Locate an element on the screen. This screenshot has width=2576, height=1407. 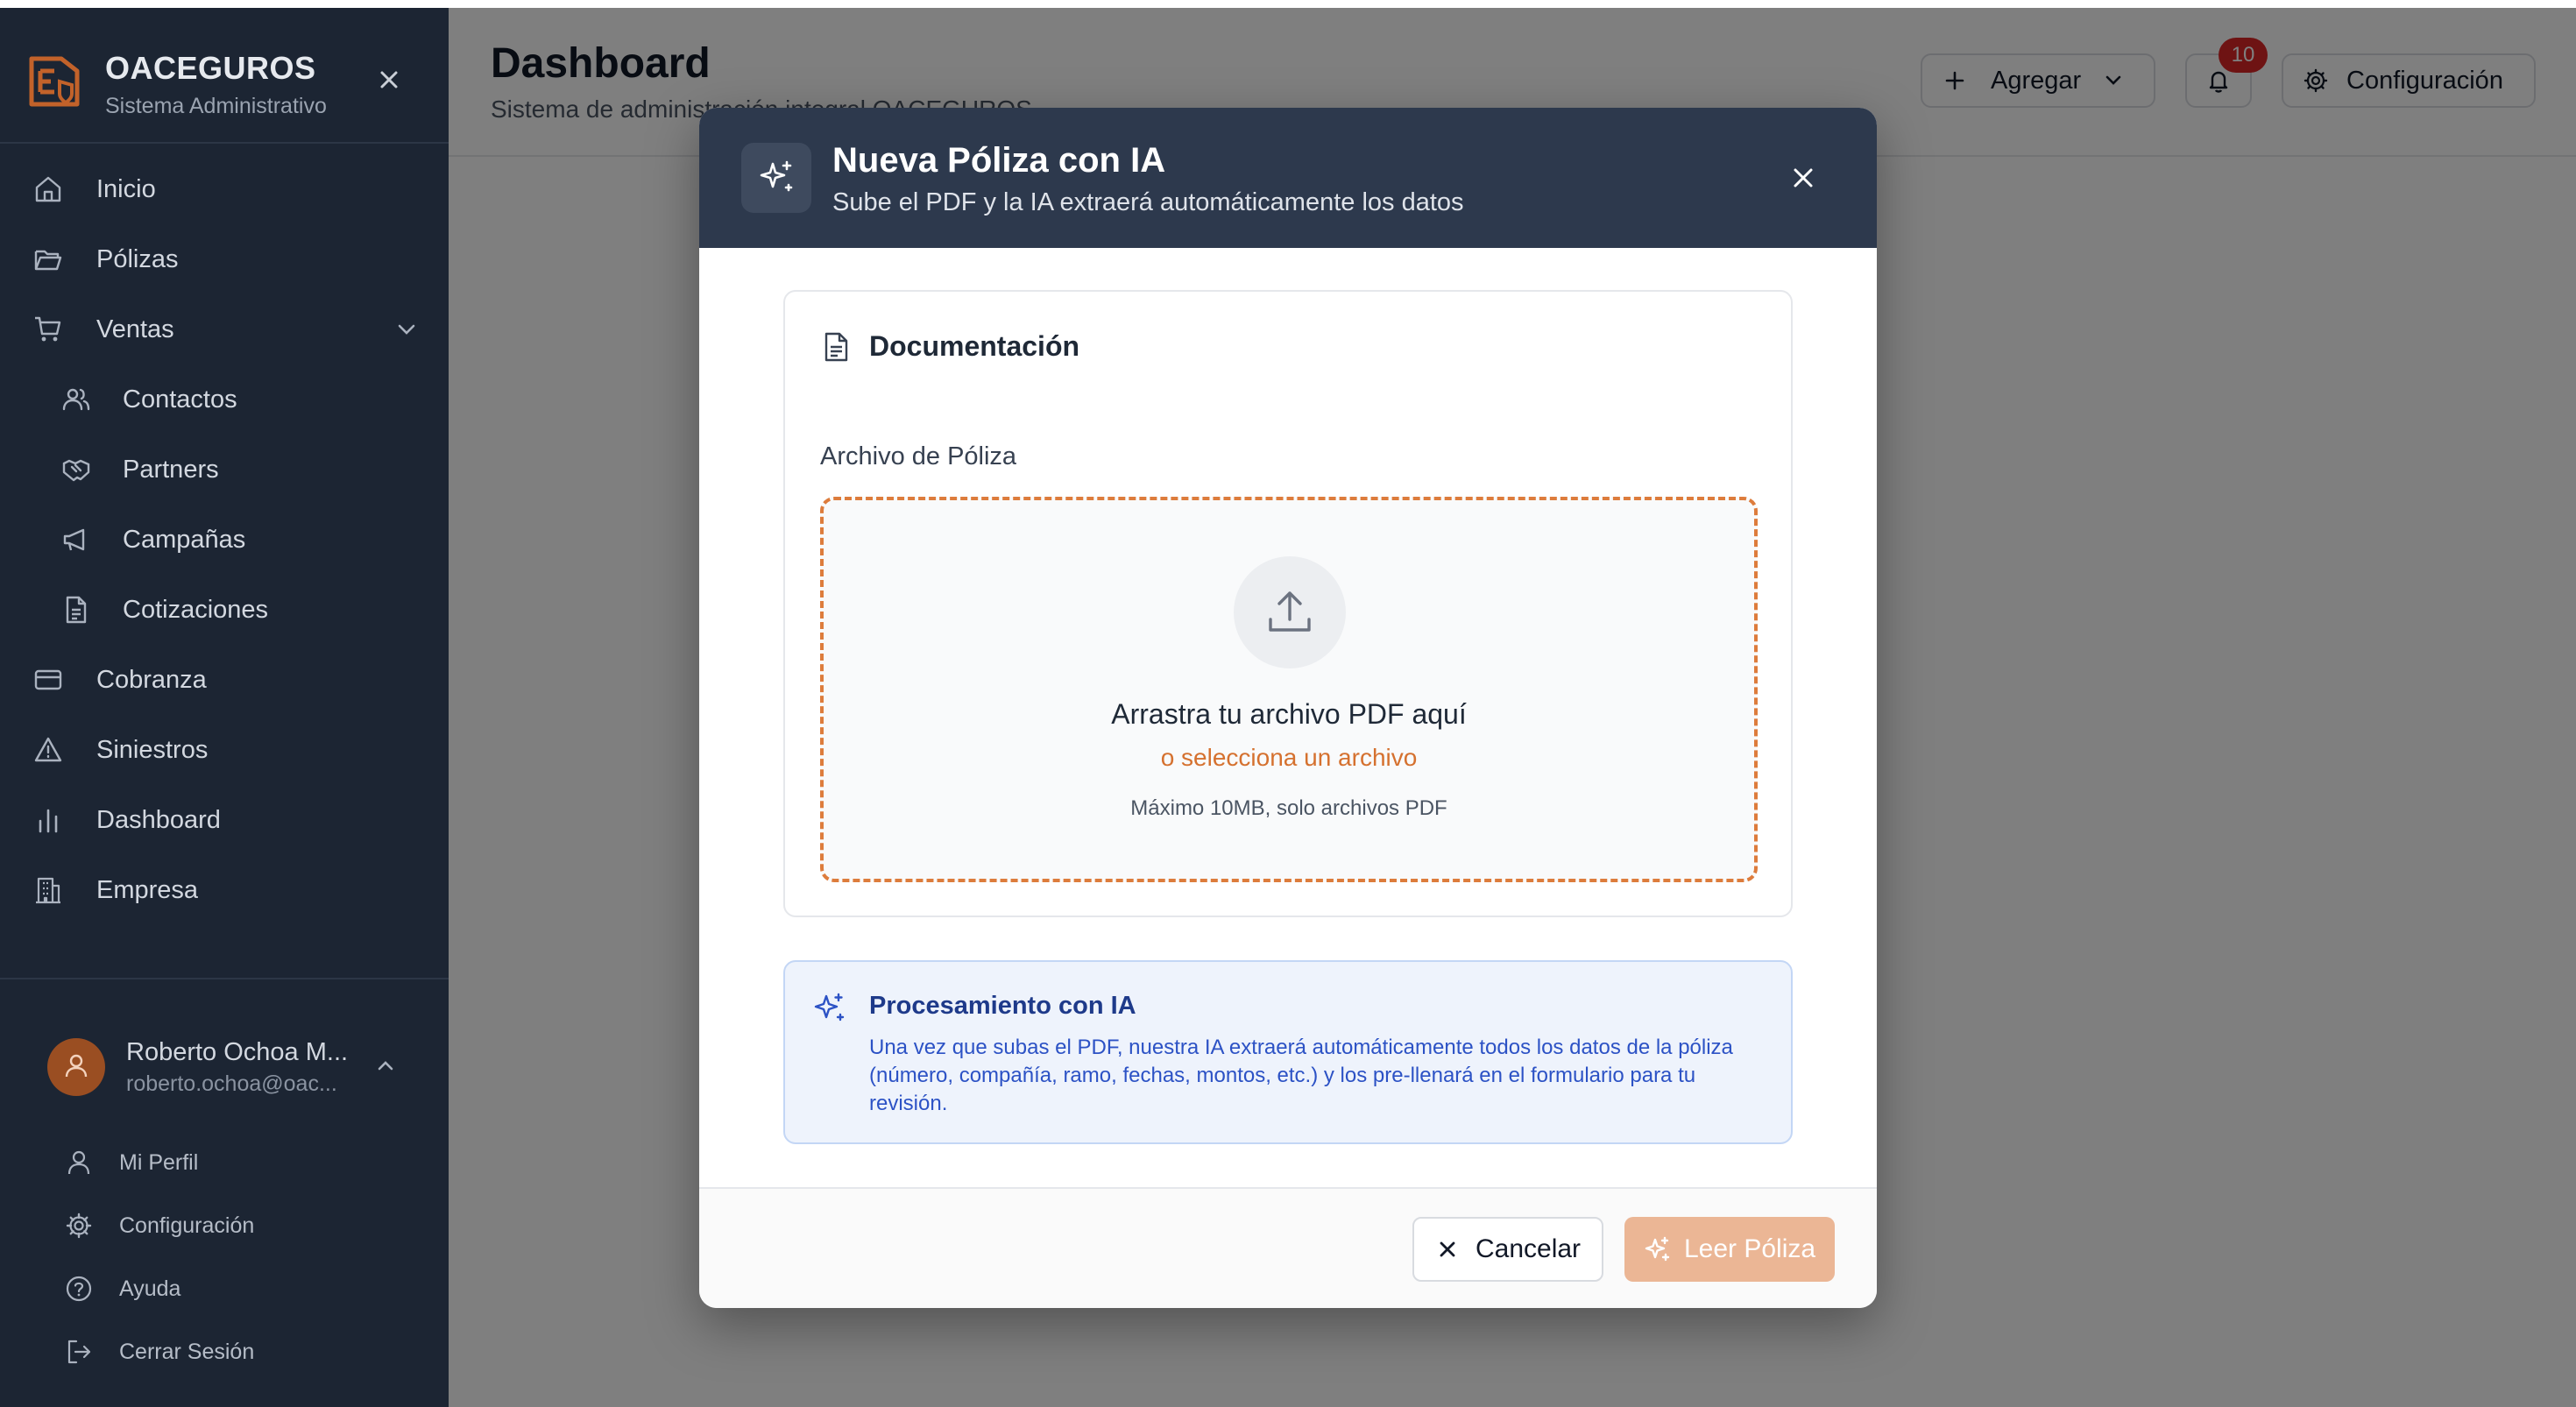
select-file-link: o selecciona un archivo is located at coordinates (1289, 758).